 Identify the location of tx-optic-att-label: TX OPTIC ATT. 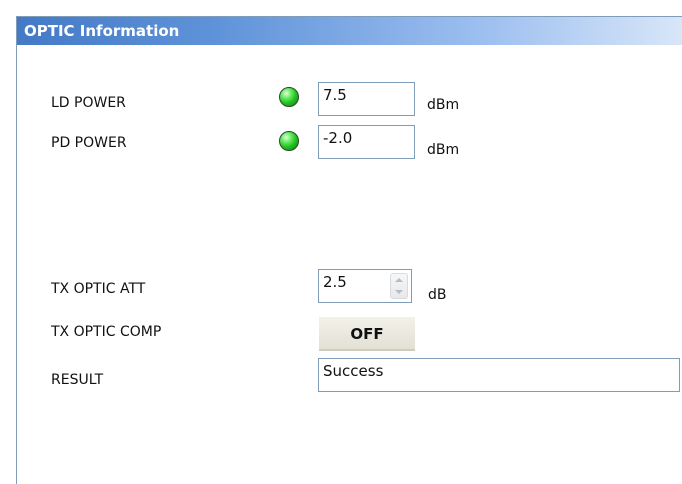
(98, 289).